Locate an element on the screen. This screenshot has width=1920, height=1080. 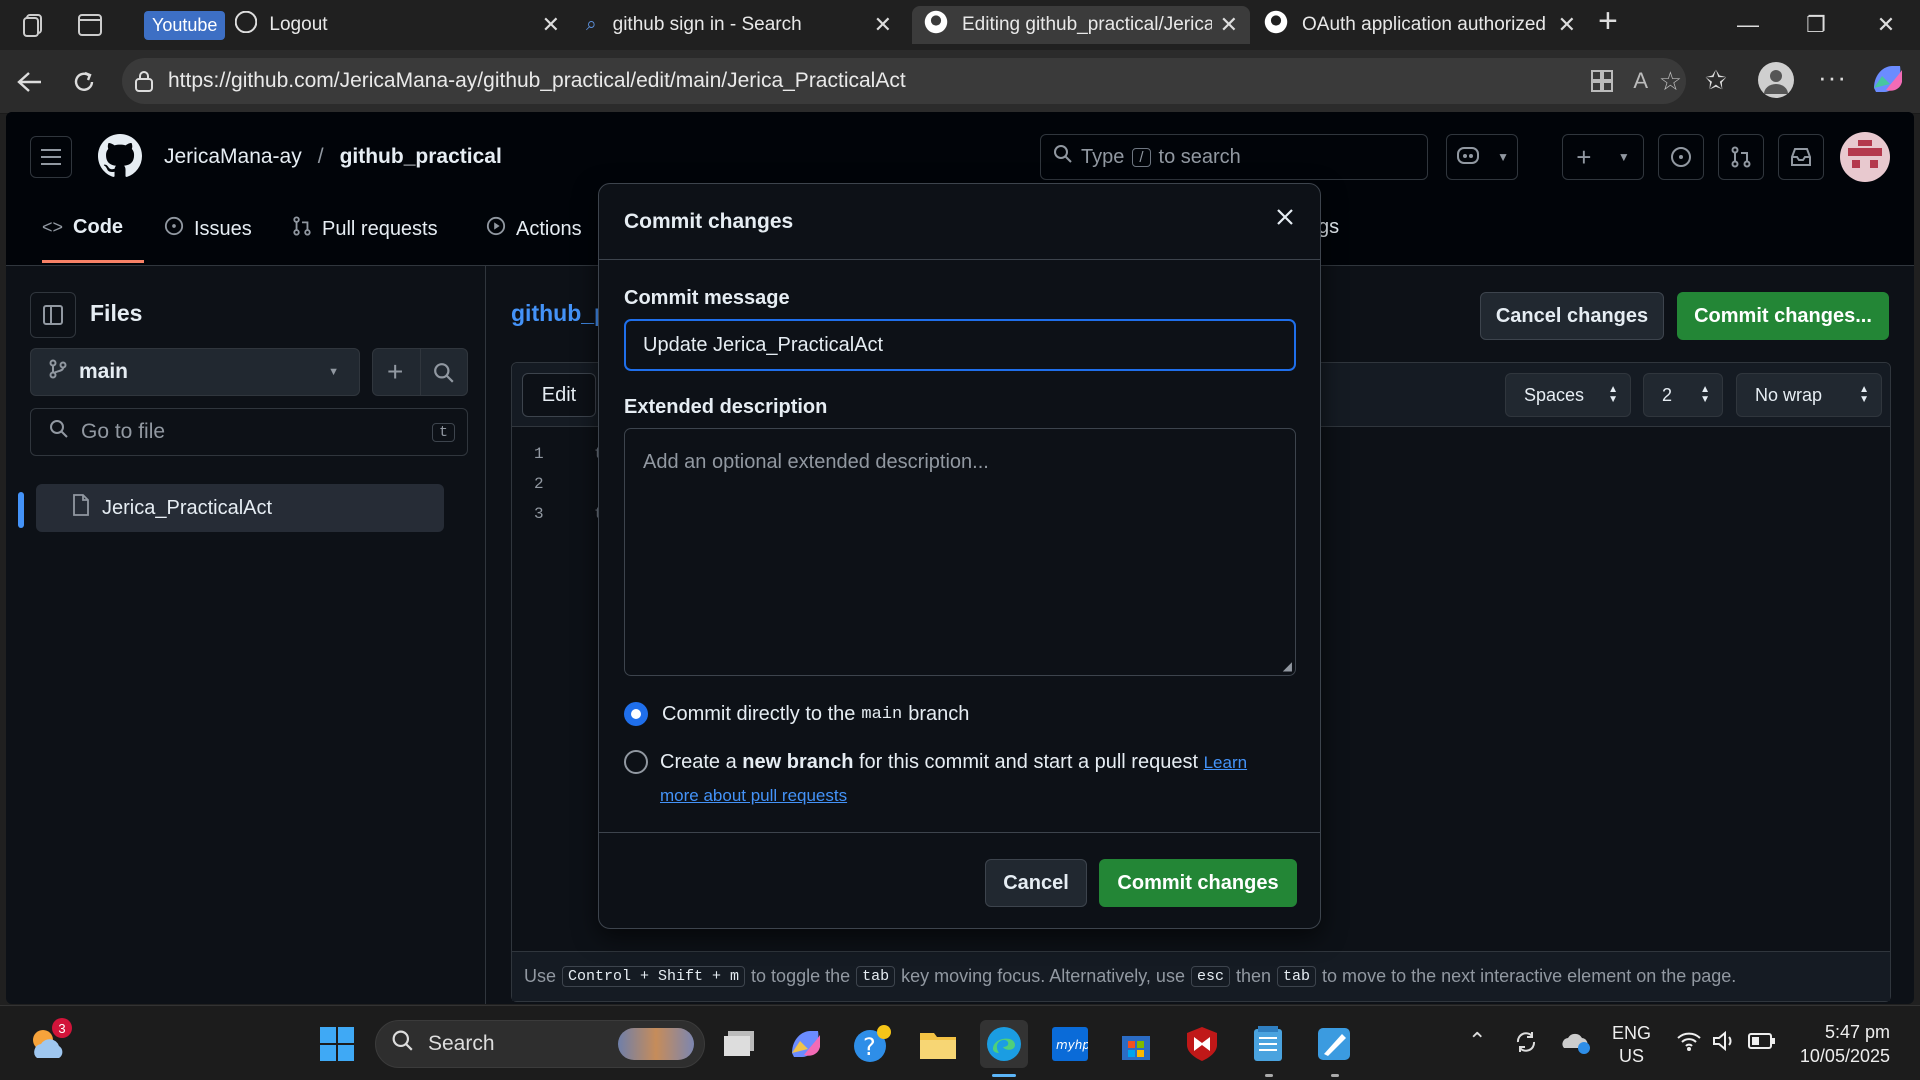
copilot-button: ▼ is located at coordinates (1482, 157).